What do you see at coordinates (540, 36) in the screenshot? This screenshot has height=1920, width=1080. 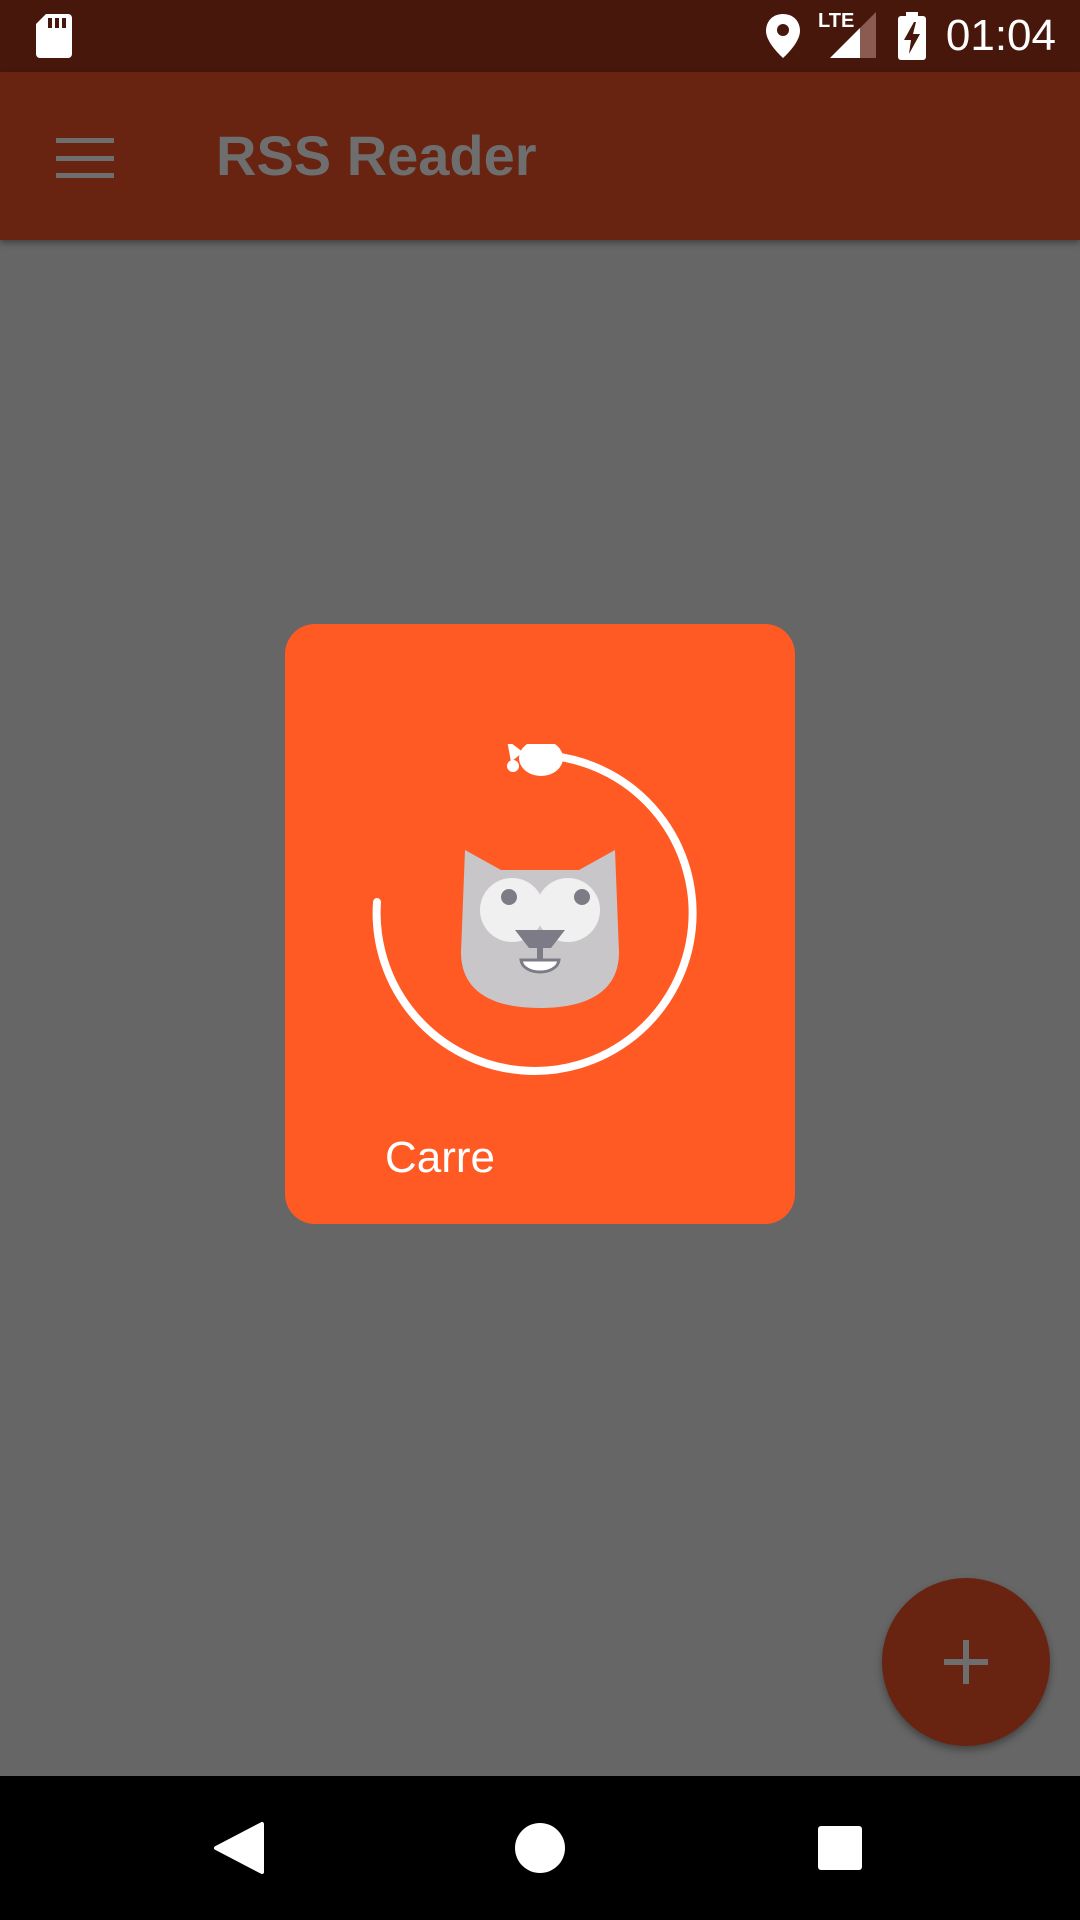 I see `status-bar: LTE 01:04` at bounding box center [540, 36].